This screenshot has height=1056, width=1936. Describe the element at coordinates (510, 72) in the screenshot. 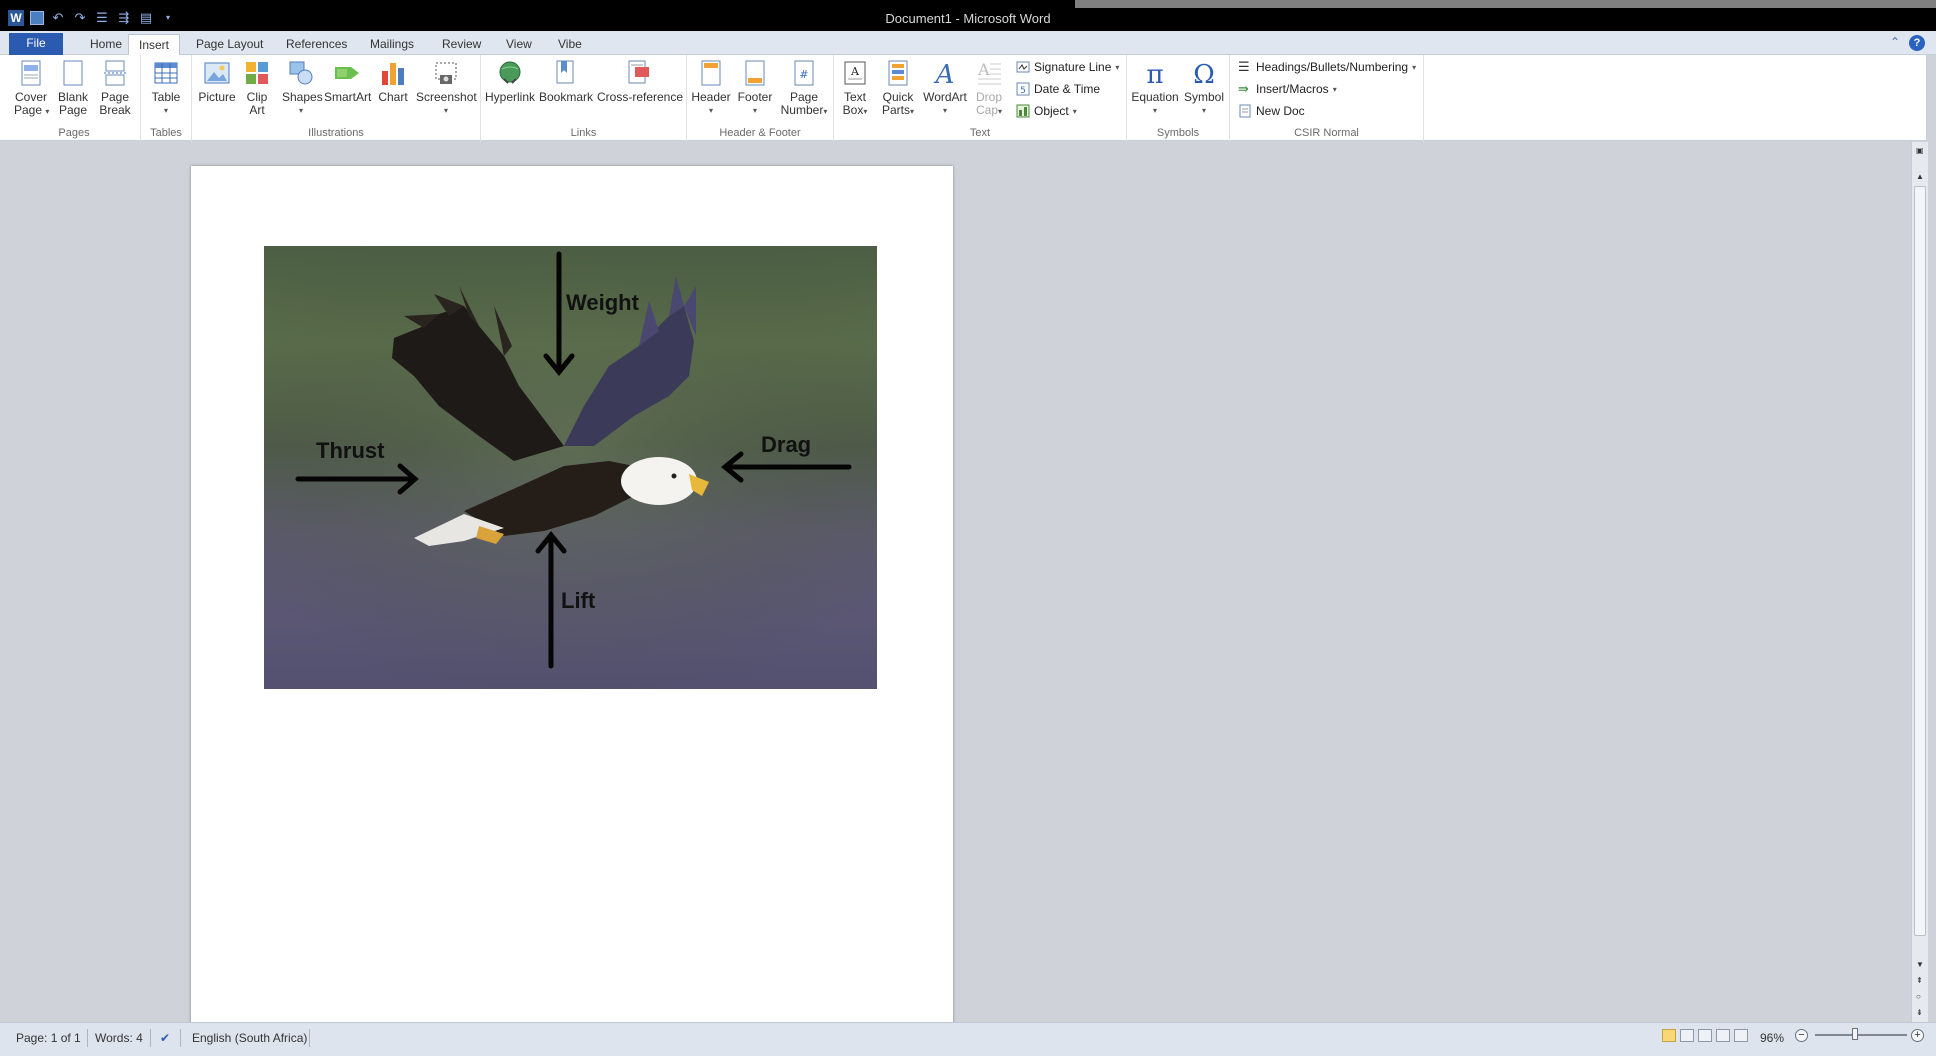

I see `hyperlink-icon` at that location.